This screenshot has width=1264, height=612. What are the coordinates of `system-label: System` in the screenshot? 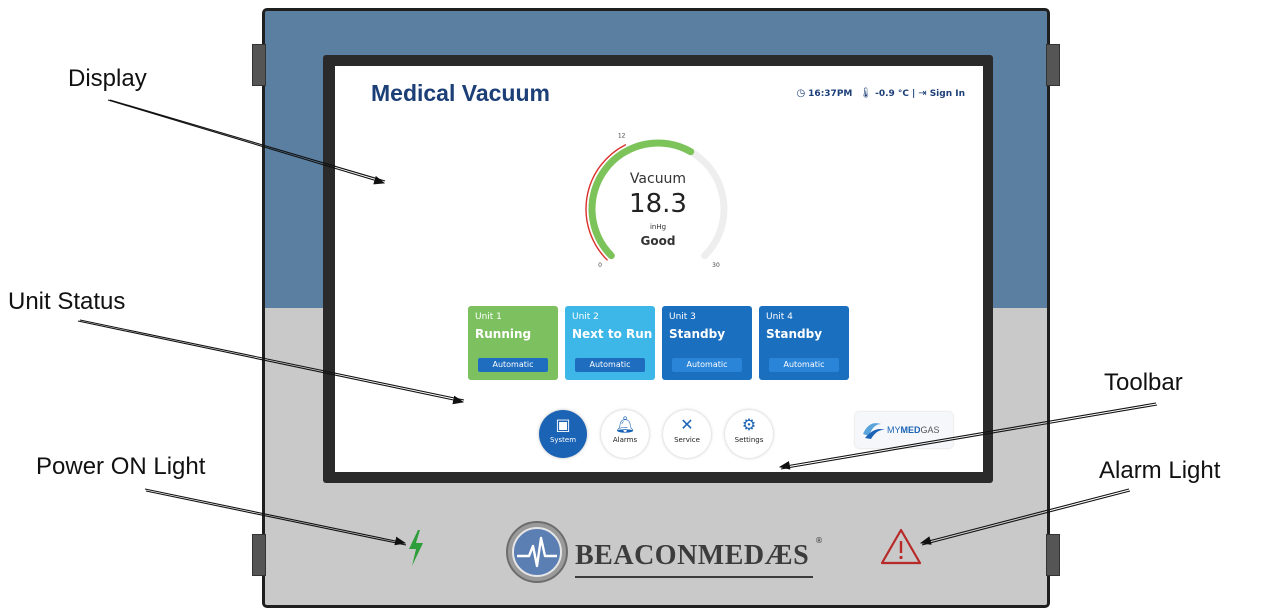 It's located at (563, 440).